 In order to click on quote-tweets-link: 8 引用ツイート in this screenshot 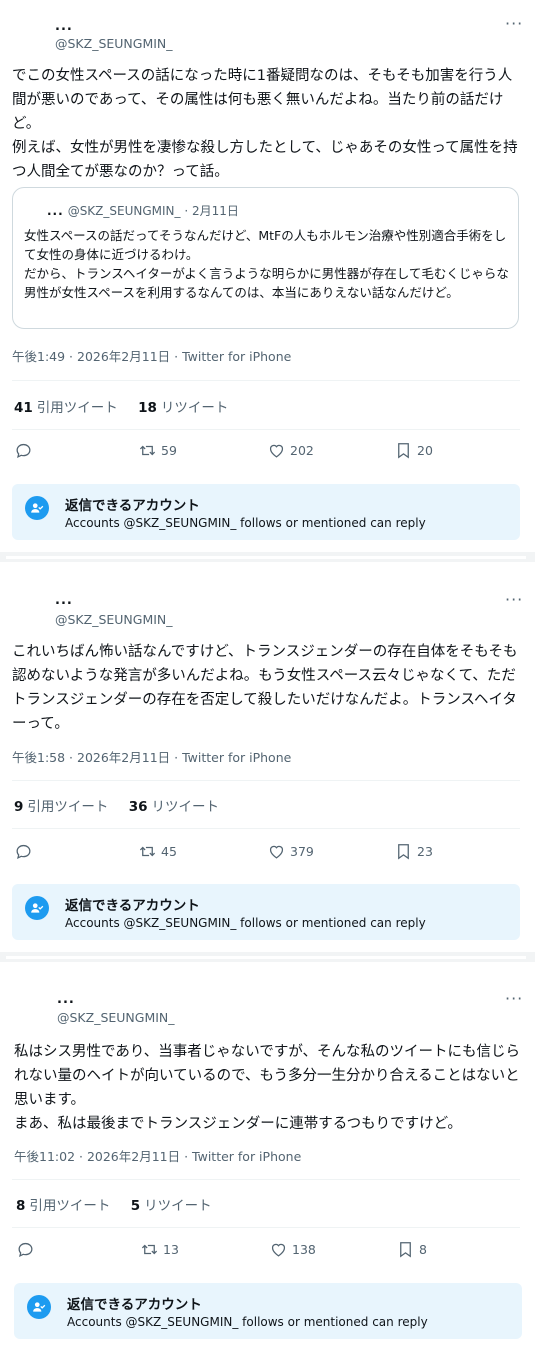, I will do `click(63, 1206)`.